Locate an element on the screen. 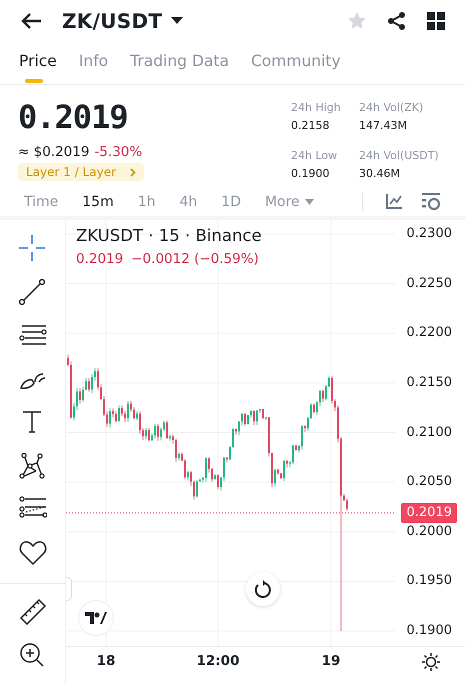 The width and height of the screenshot is (465, 685). tab: Price is located at coordinates (38, 68).